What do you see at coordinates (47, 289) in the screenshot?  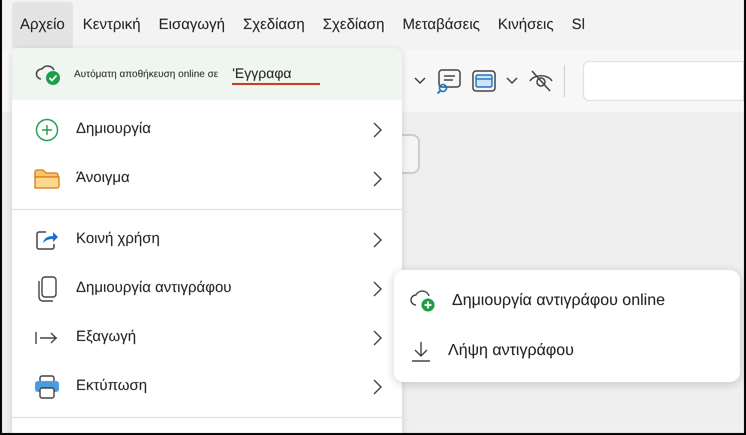 I see `copy-icon` at bounding box center [47, 289].